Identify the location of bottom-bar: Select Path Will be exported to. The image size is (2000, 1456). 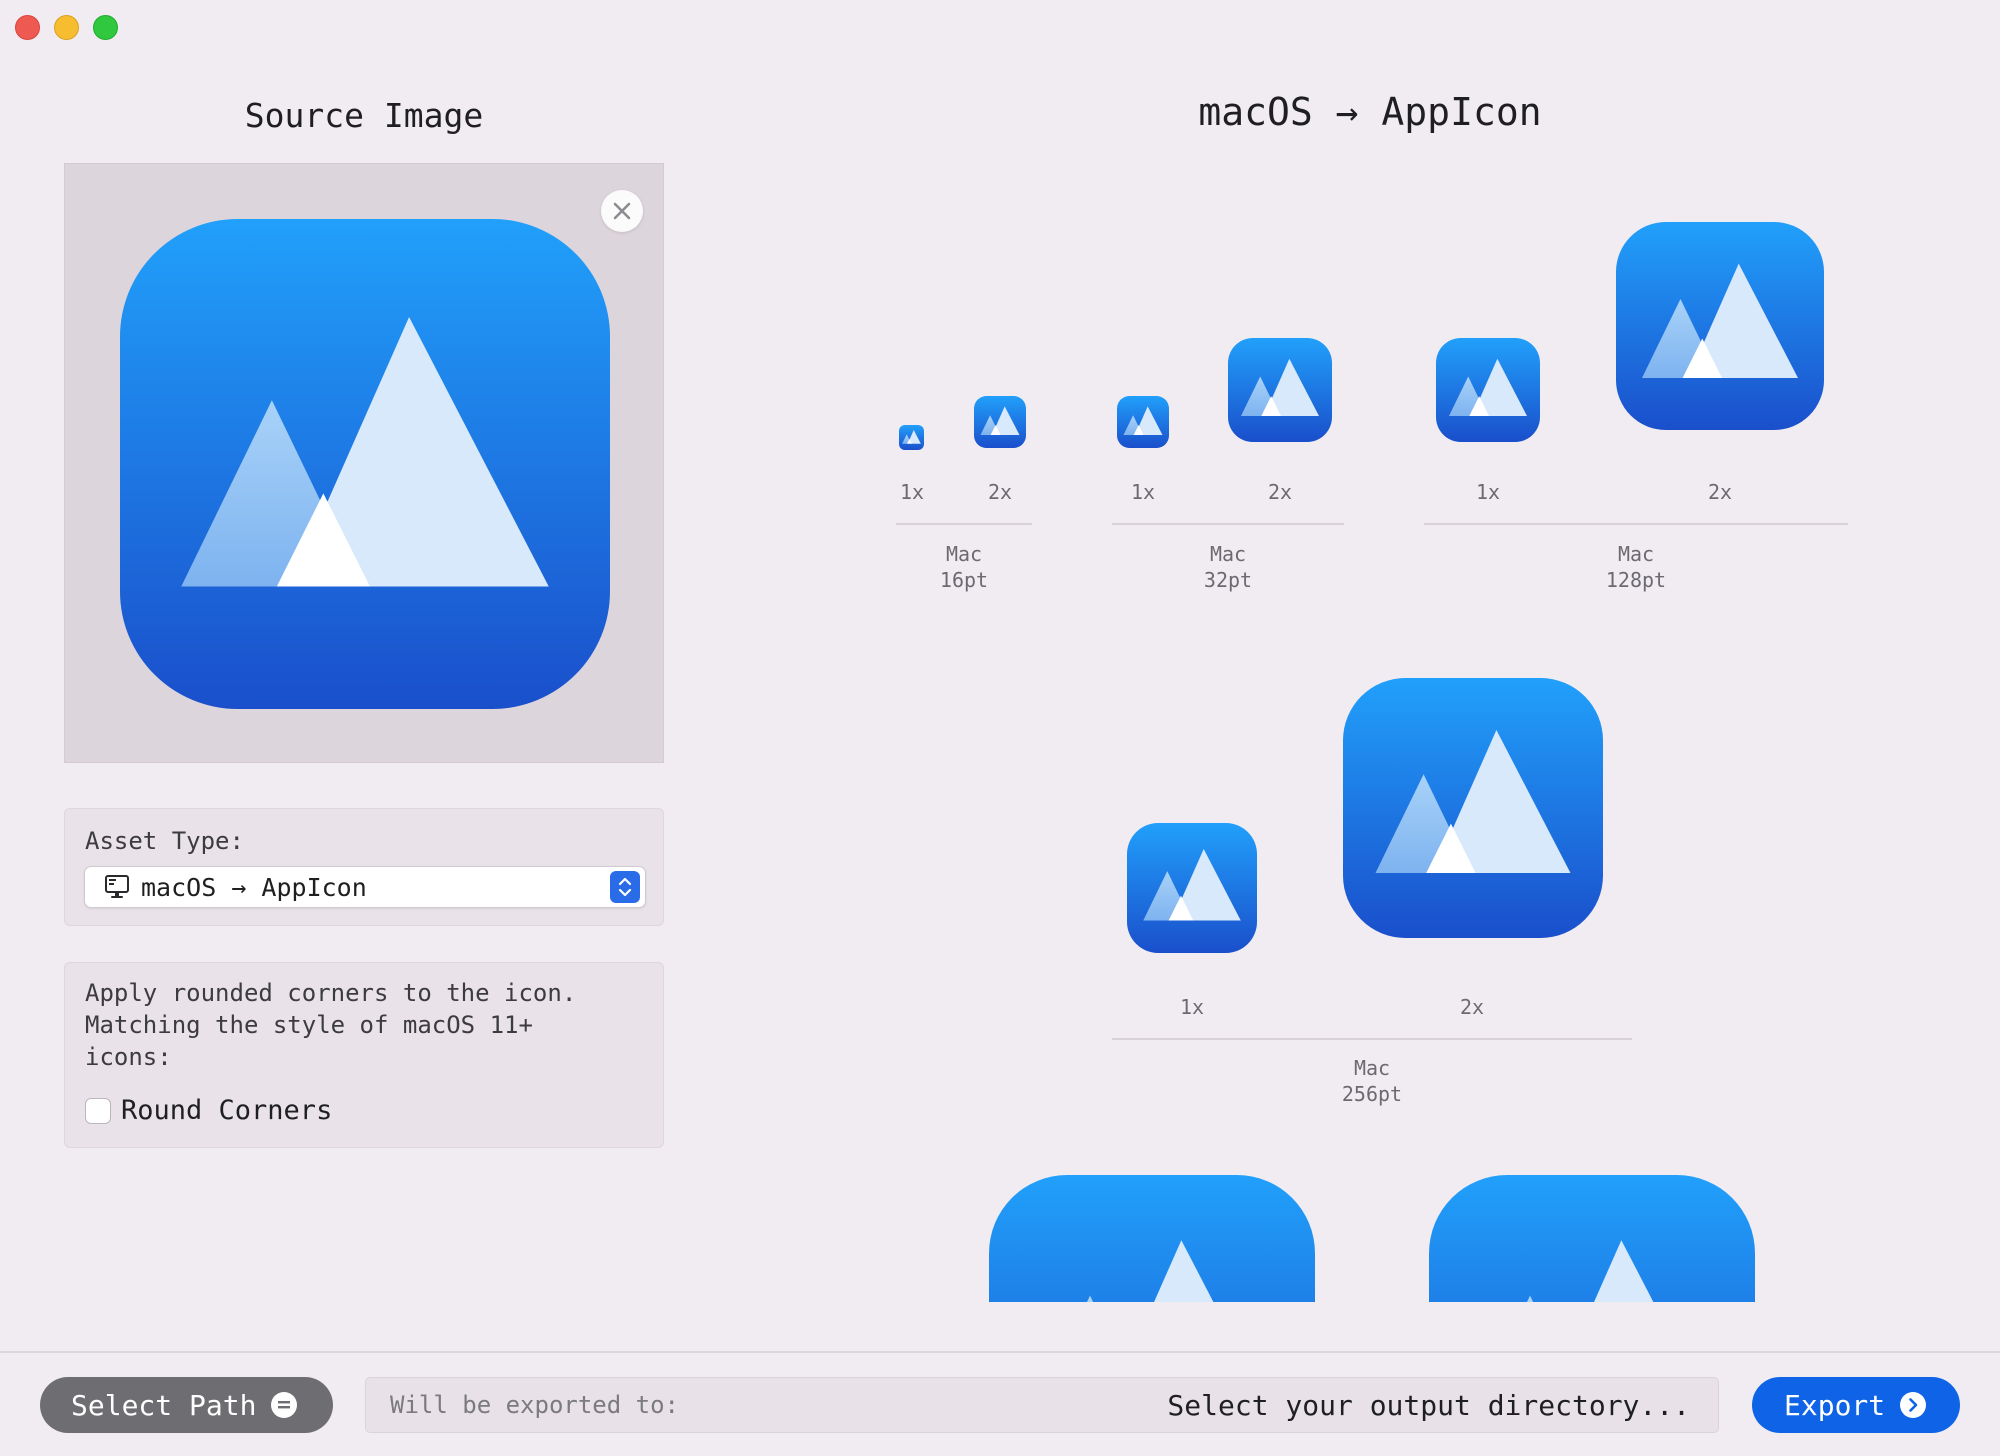
(1000, 1403).